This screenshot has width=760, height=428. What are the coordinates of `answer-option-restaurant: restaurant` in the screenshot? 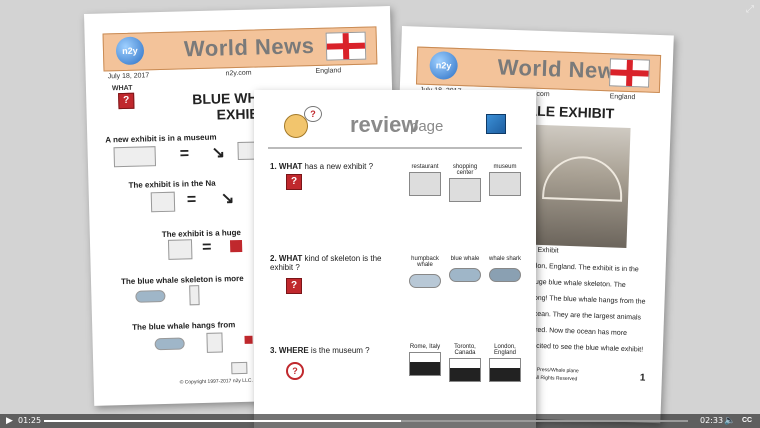 It's located at (425, 180).